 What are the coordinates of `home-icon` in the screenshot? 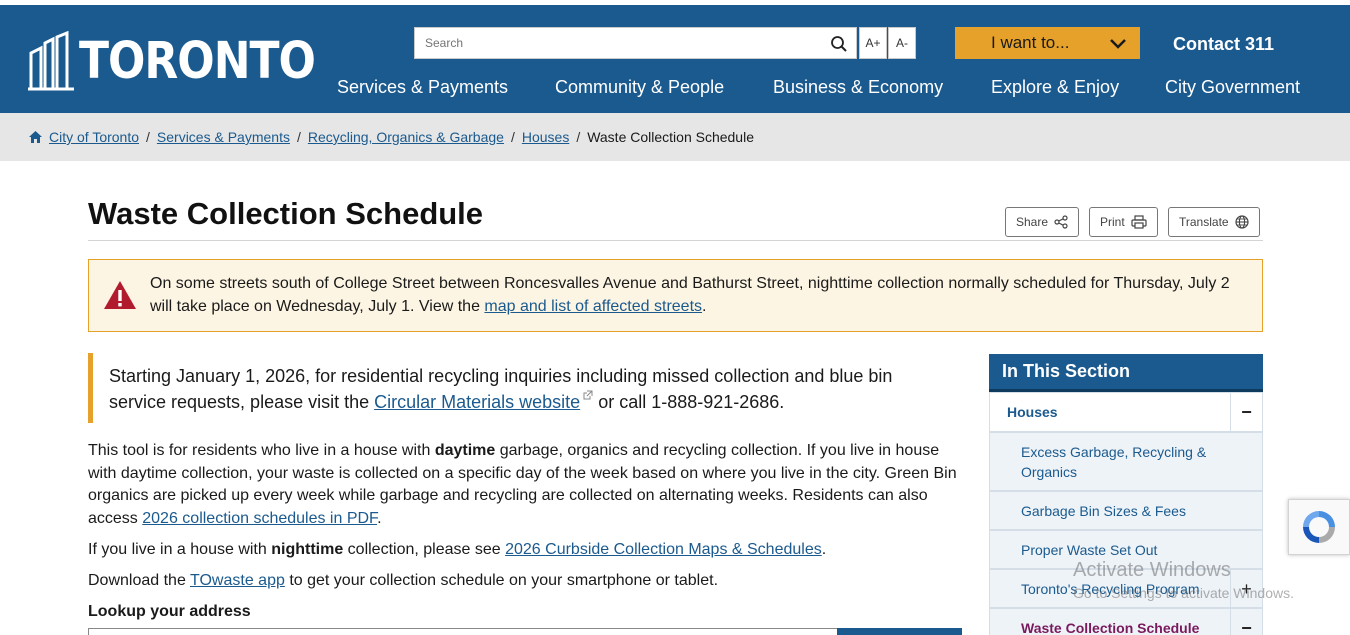 It's located at (35, 137).